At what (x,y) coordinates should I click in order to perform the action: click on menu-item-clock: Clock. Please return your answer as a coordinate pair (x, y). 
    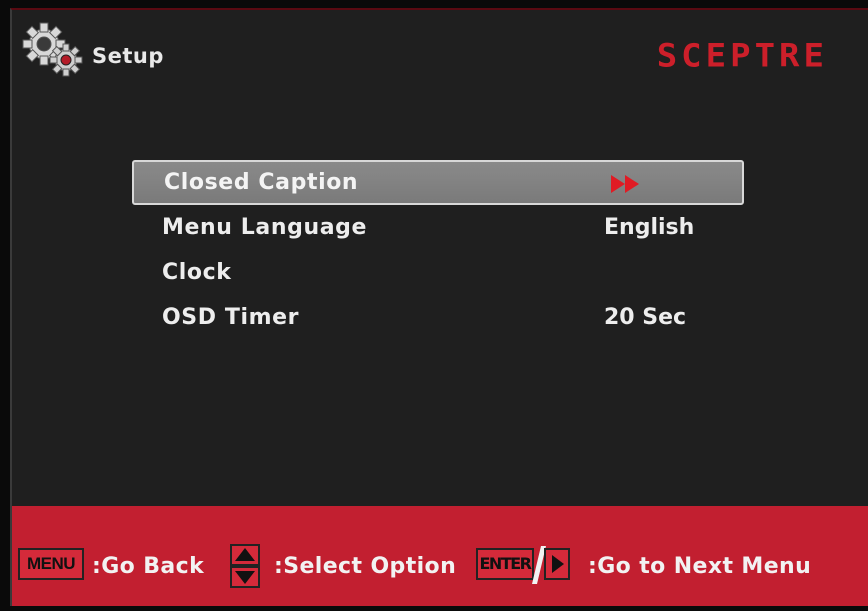
    Looking at the image, I should click on (438, 272).